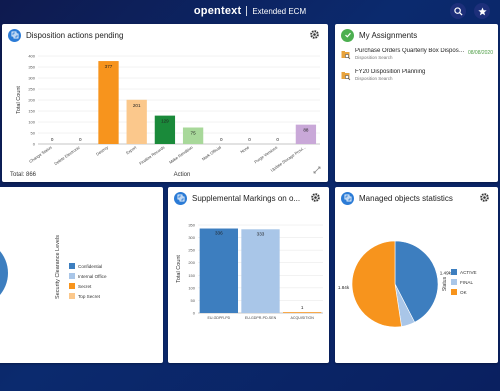  Describe the element at coordinates (344, 287) in the screenshot. I see `slice-label: 1.84k` at that location.